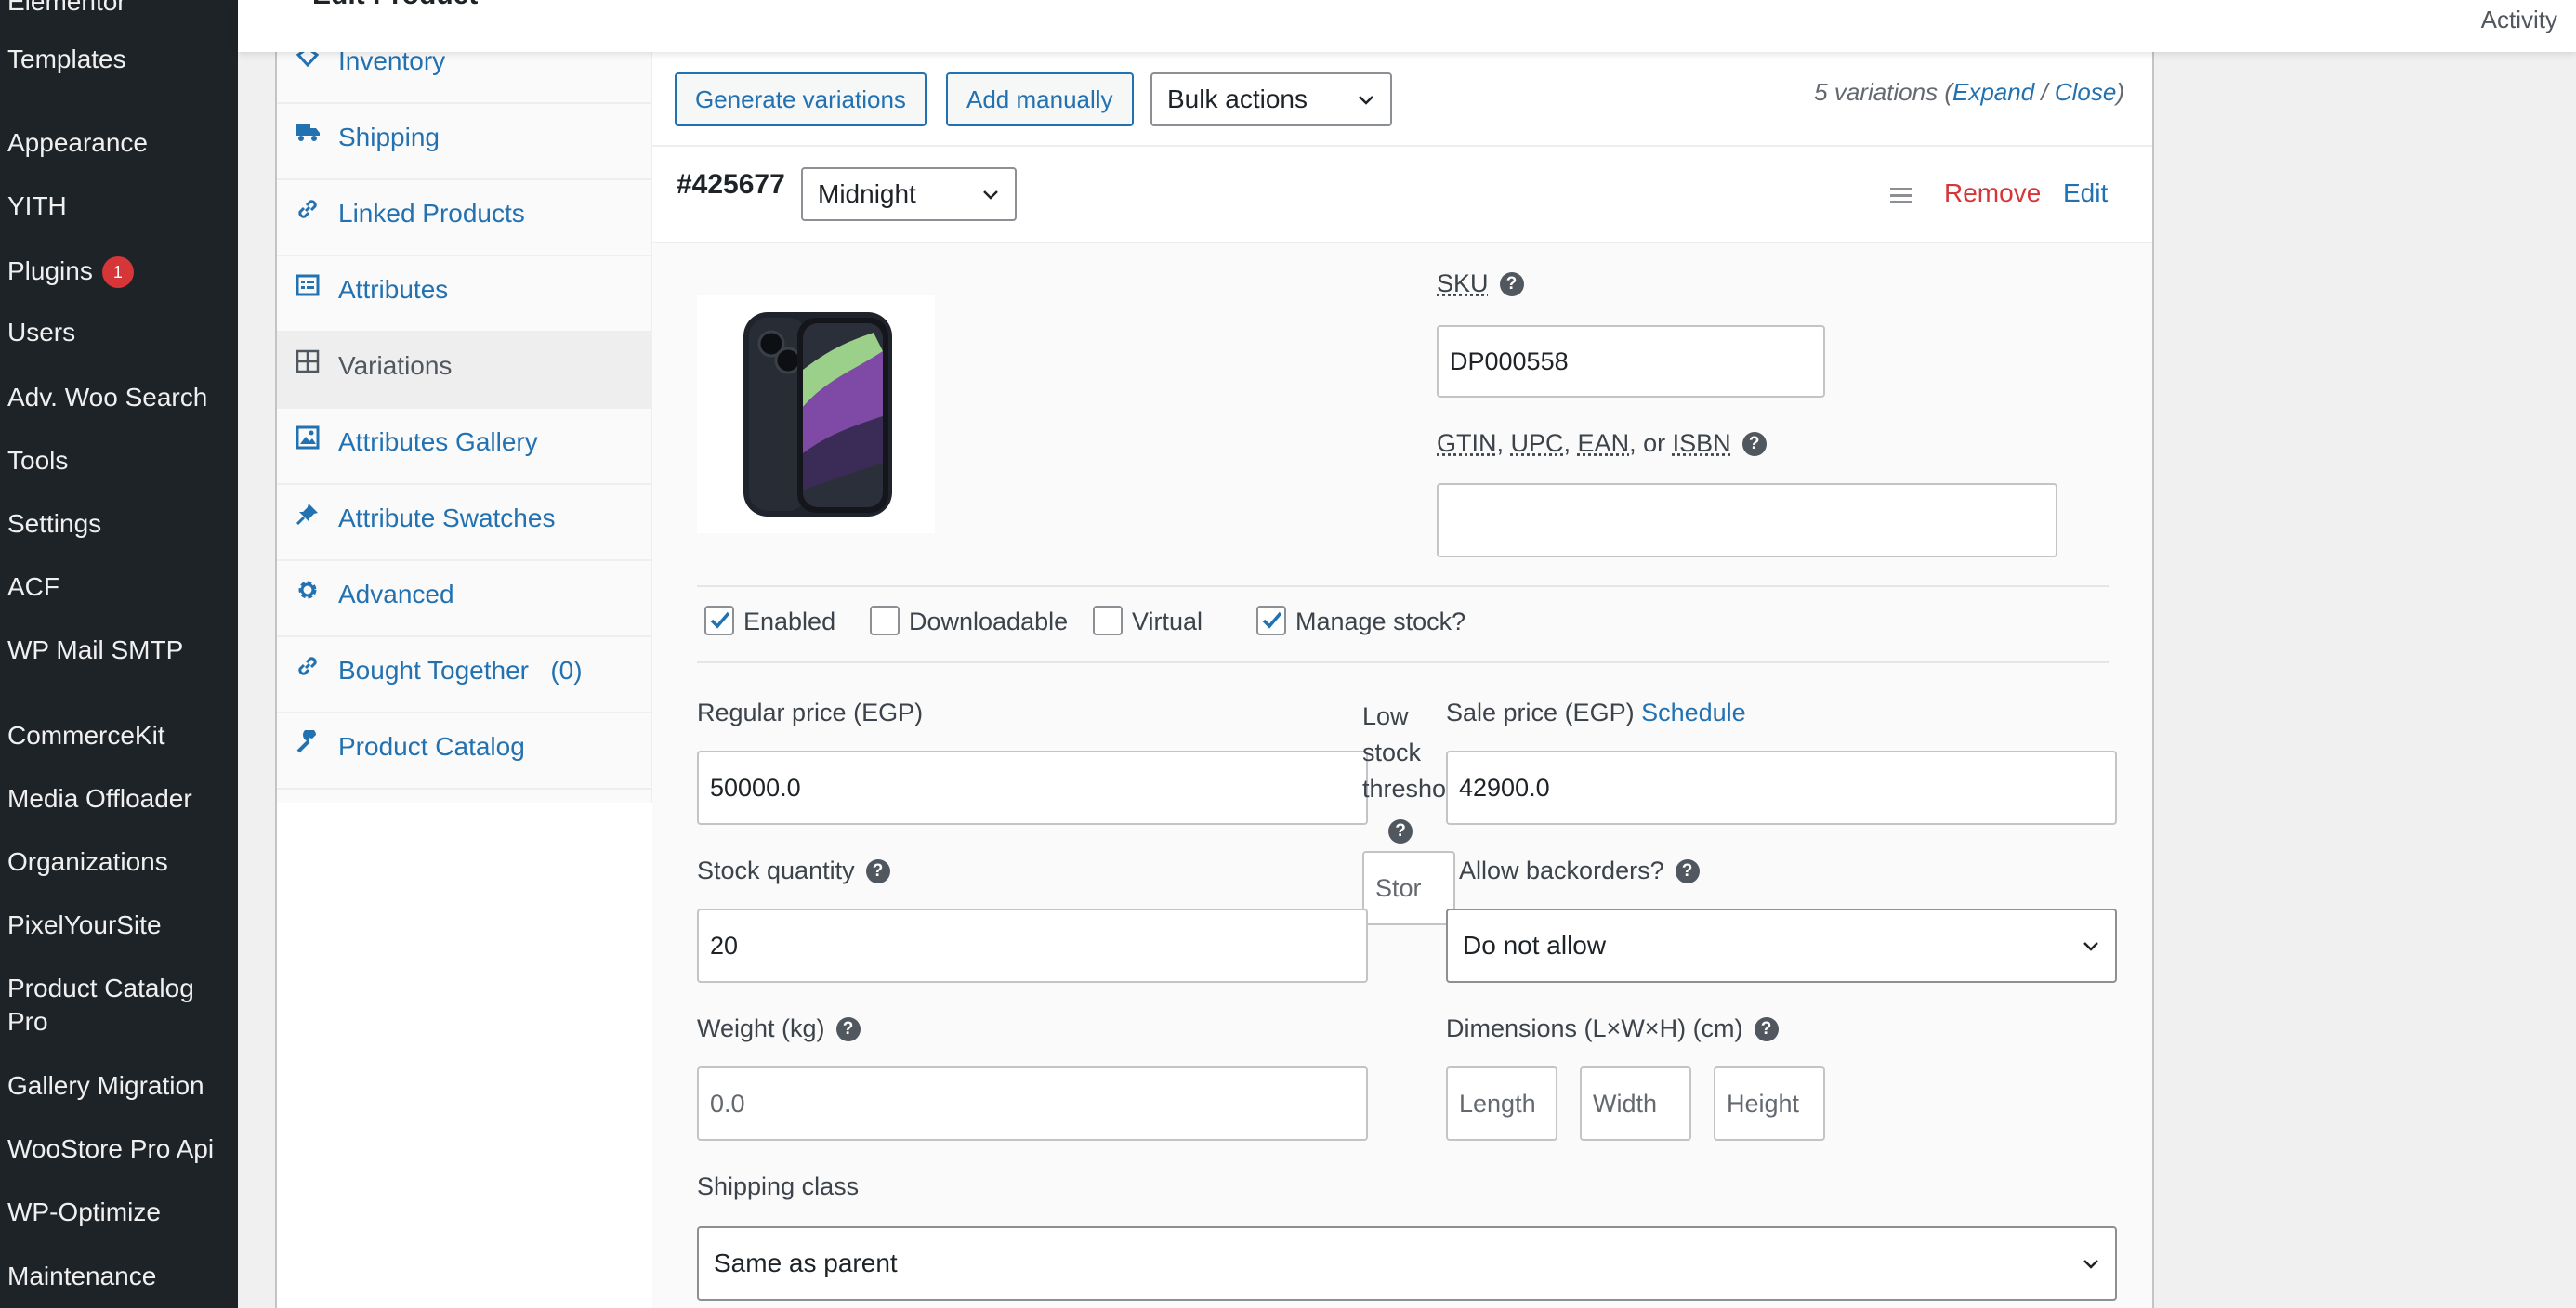  What do you see at coordinates (50, 270) in the screenshot?
I see `sidebar-item-label: Plugins` at bounding box center [50, 270].